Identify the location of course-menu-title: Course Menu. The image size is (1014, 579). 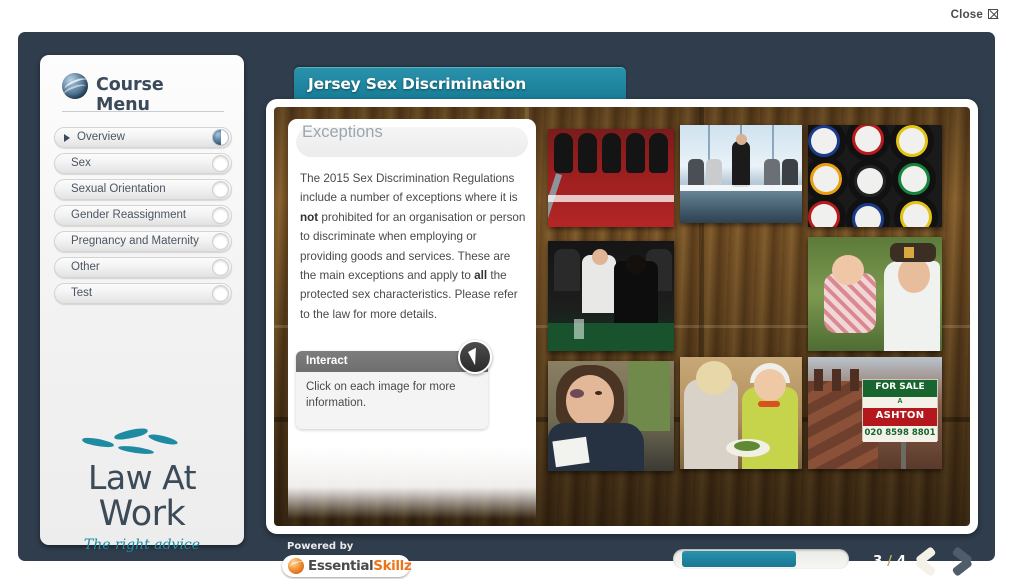
(130, 95).